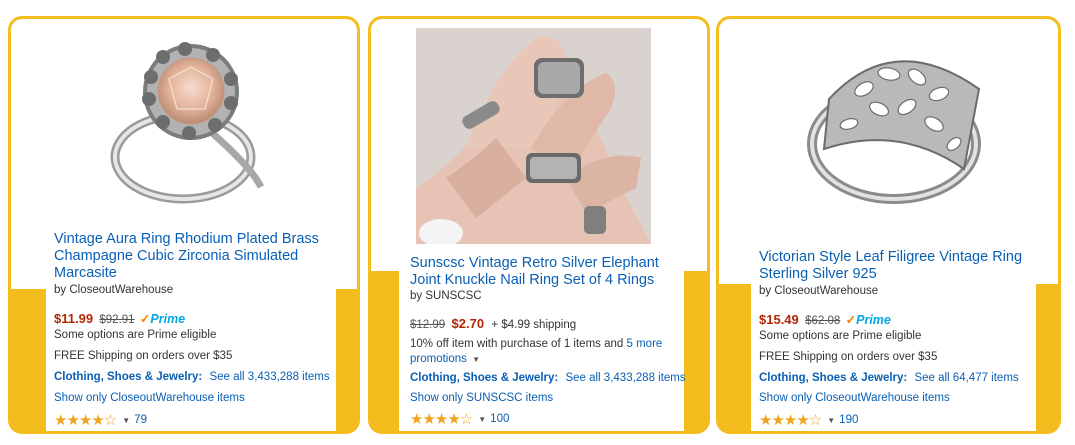 Image resolution: width=1075 pixels, height=445 pixels. Describe the element at coordinates (187, 123) in the screenshot. I see `ring-champagne-stone-icon` at that location.